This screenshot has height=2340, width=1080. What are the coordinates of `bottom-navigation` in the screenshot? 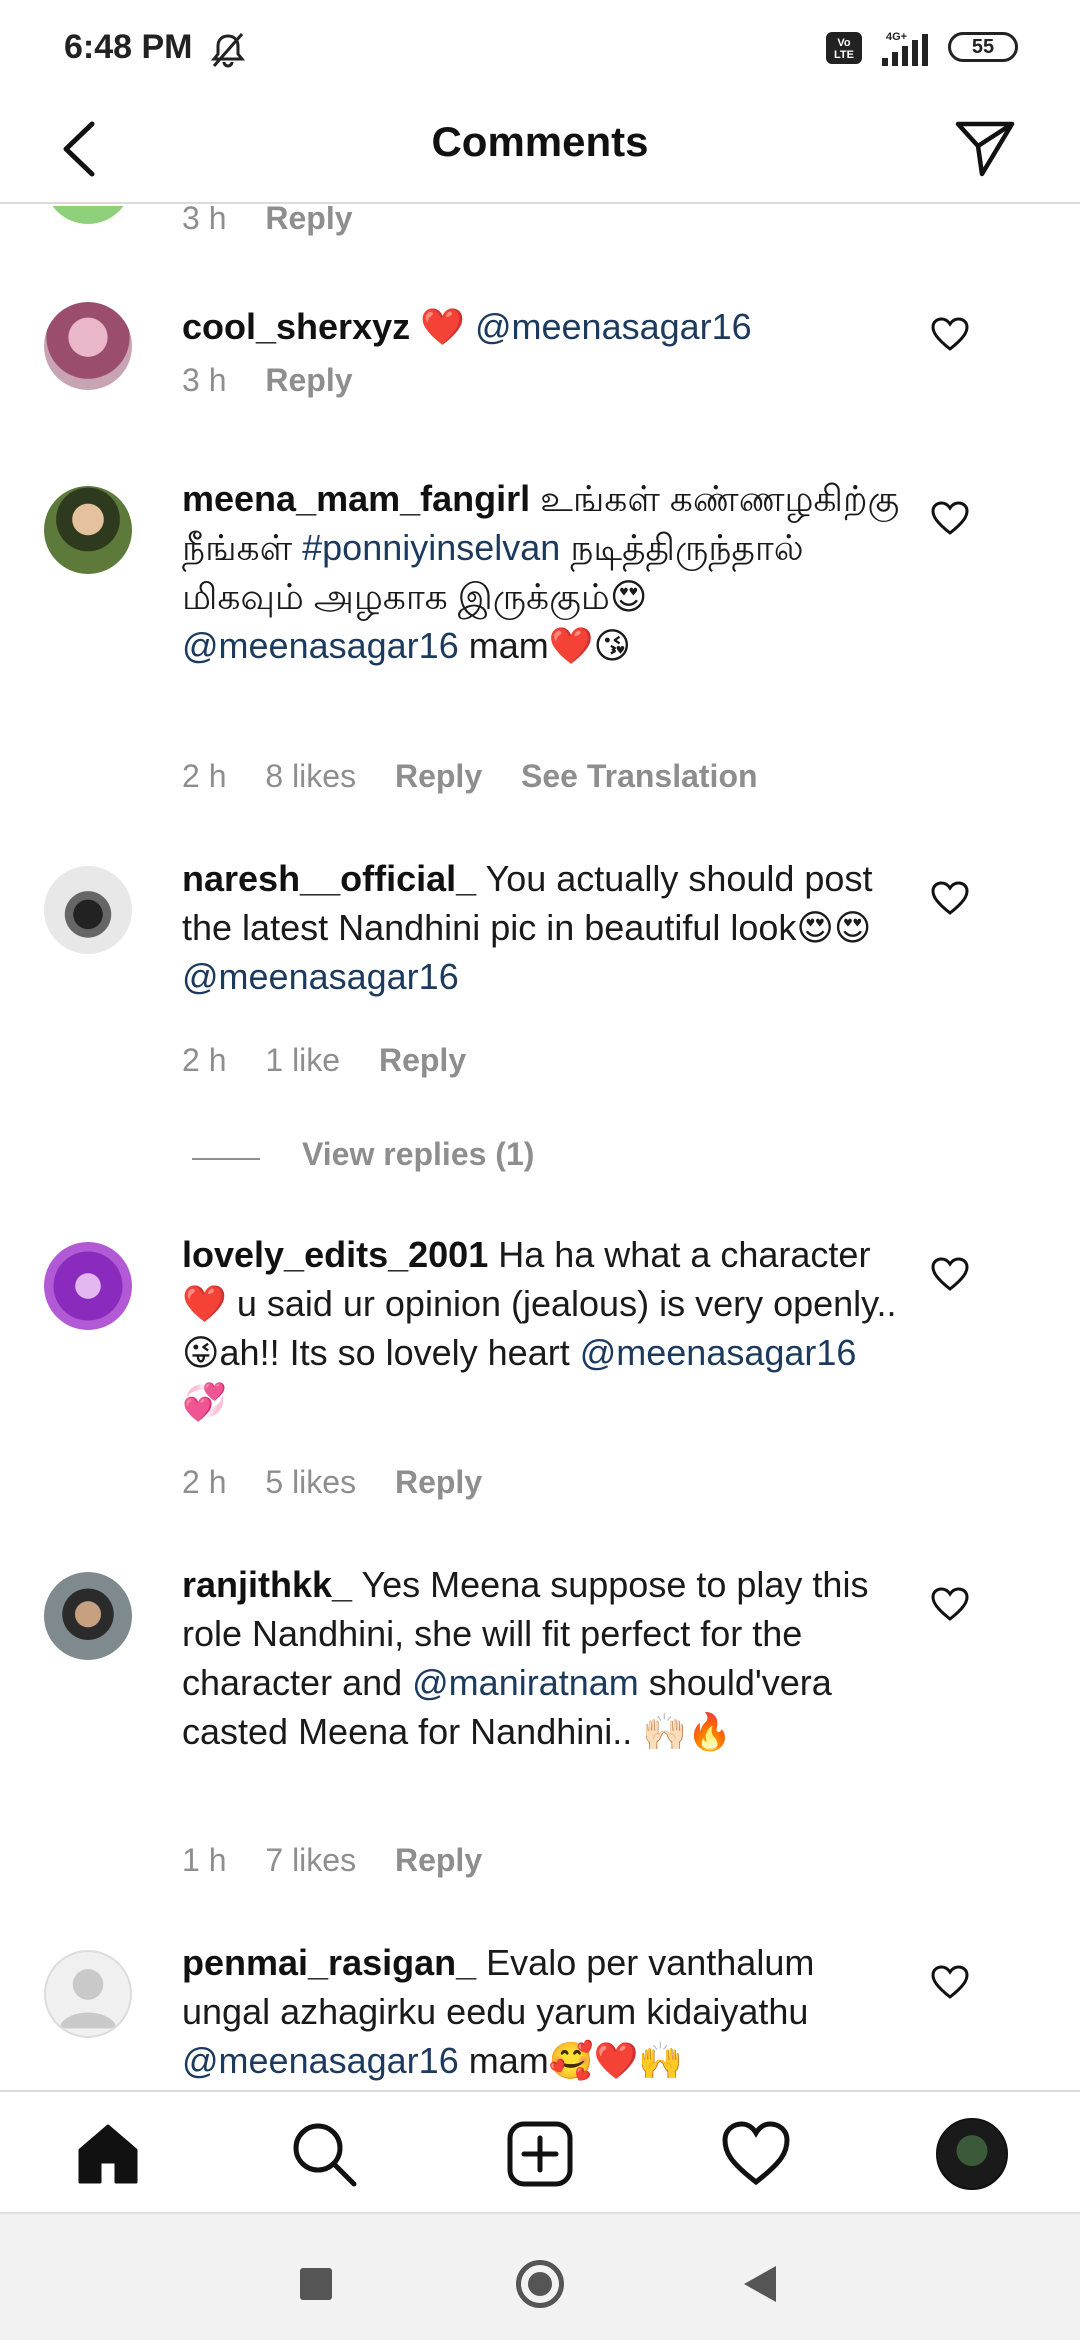 It's located at (540, 2150).